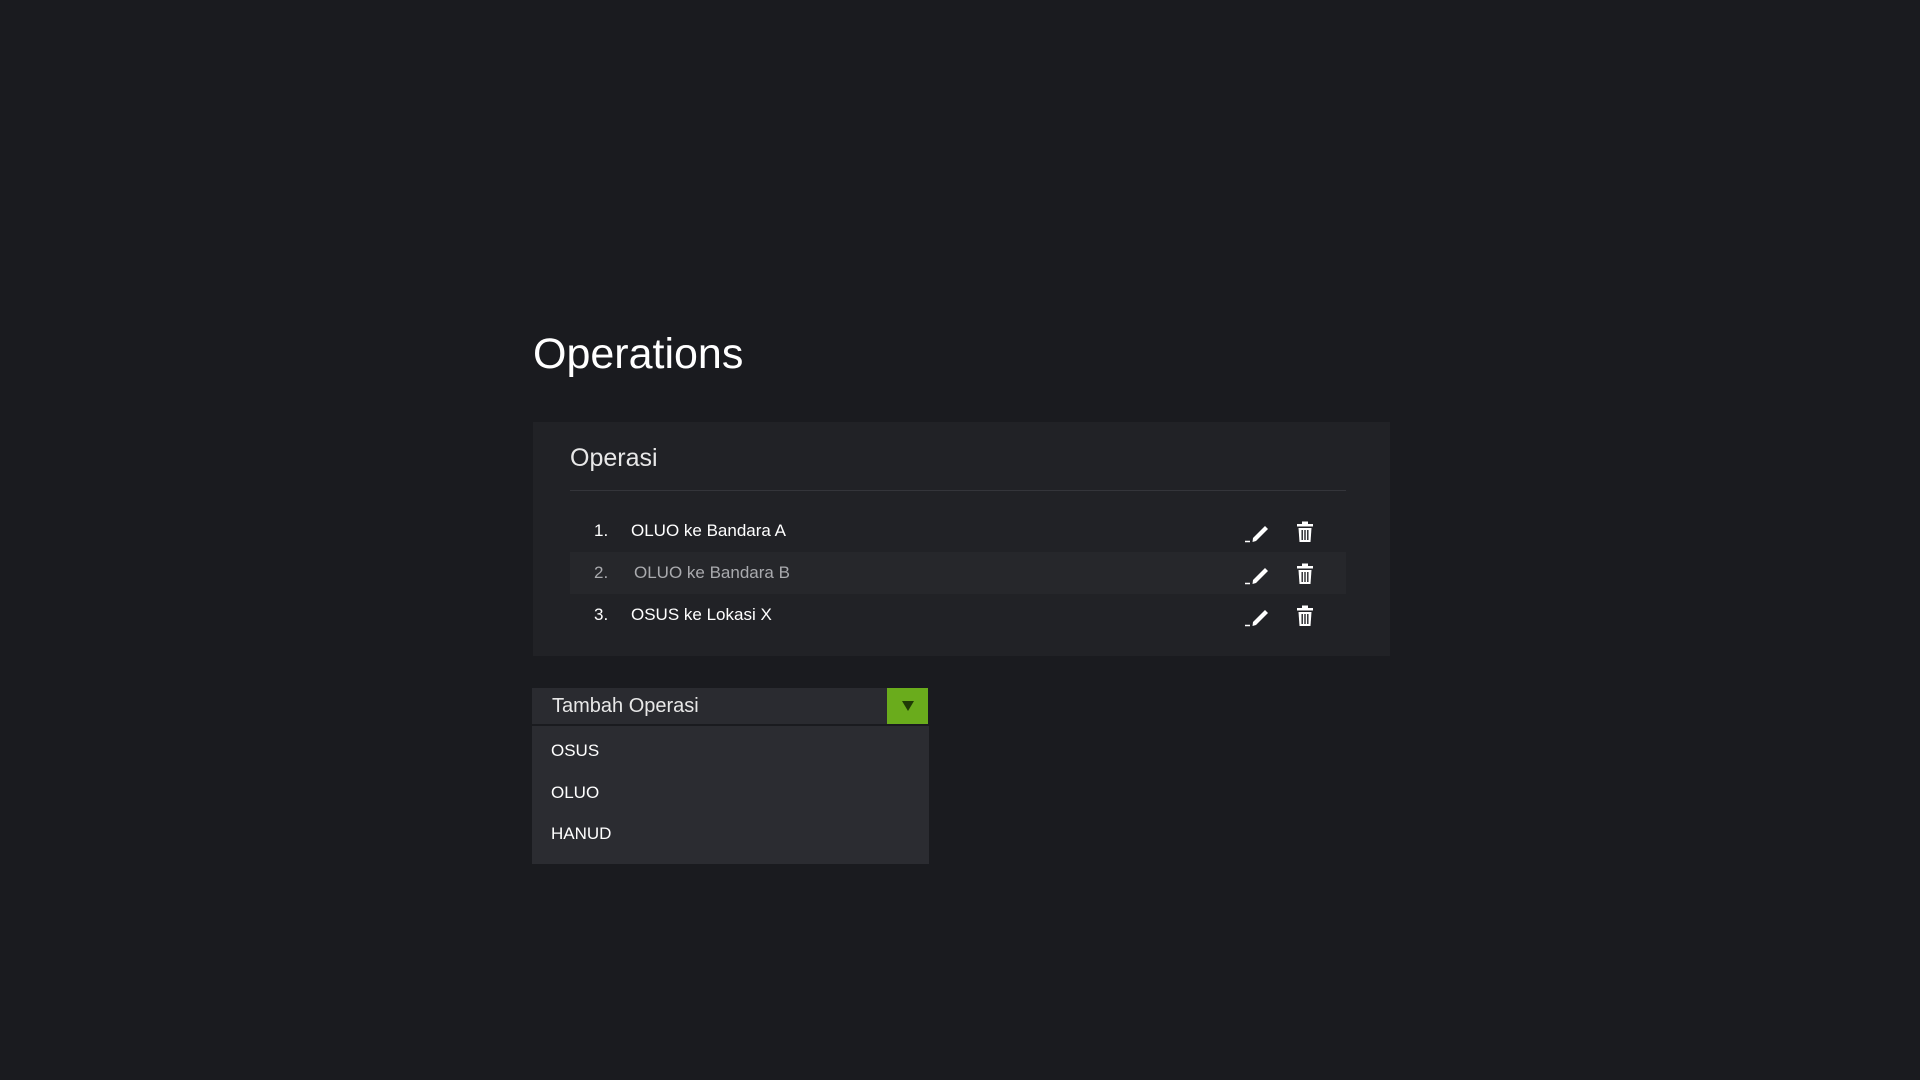  Describe the element at coordinates (601, 572) in the screenshot. I see `operation-number: 2.` at that location.